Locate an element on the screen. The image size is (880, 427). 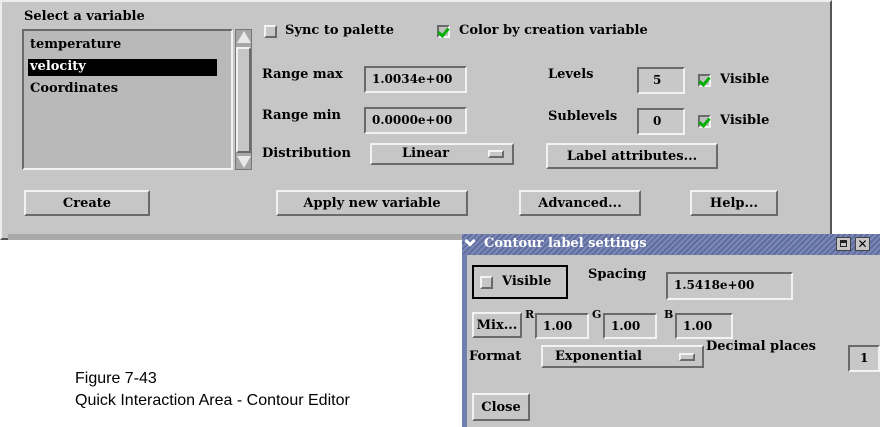
spacing-input: 1.5418e+00 is located at coordinates (729, 286).